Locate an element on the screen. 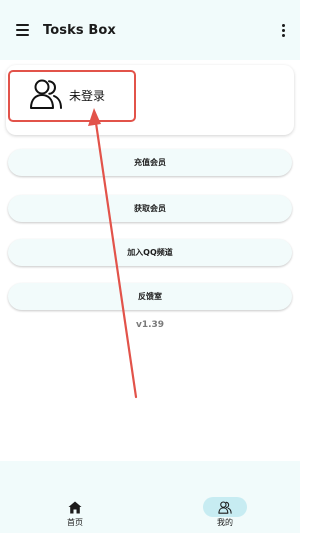 The width and height of the screenshot is (320, 533). app-bar: Tosks Box is located at coordinates (150, 30).